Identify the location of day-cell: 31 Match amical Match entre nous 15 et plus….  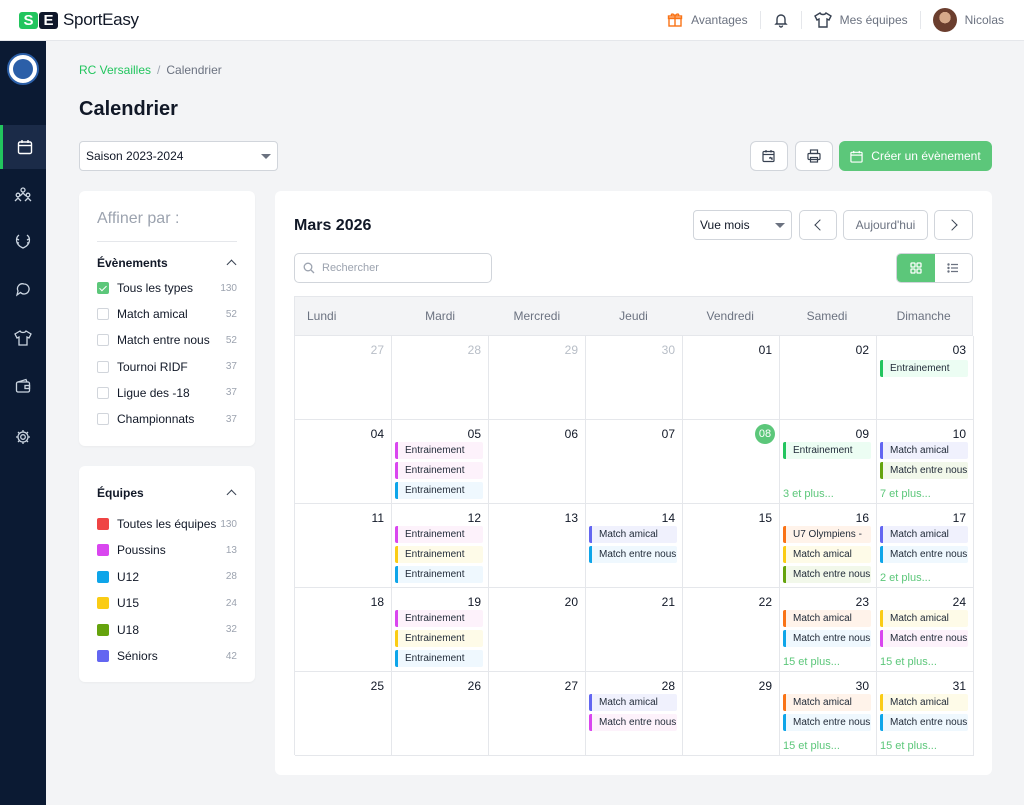
(925, 714).